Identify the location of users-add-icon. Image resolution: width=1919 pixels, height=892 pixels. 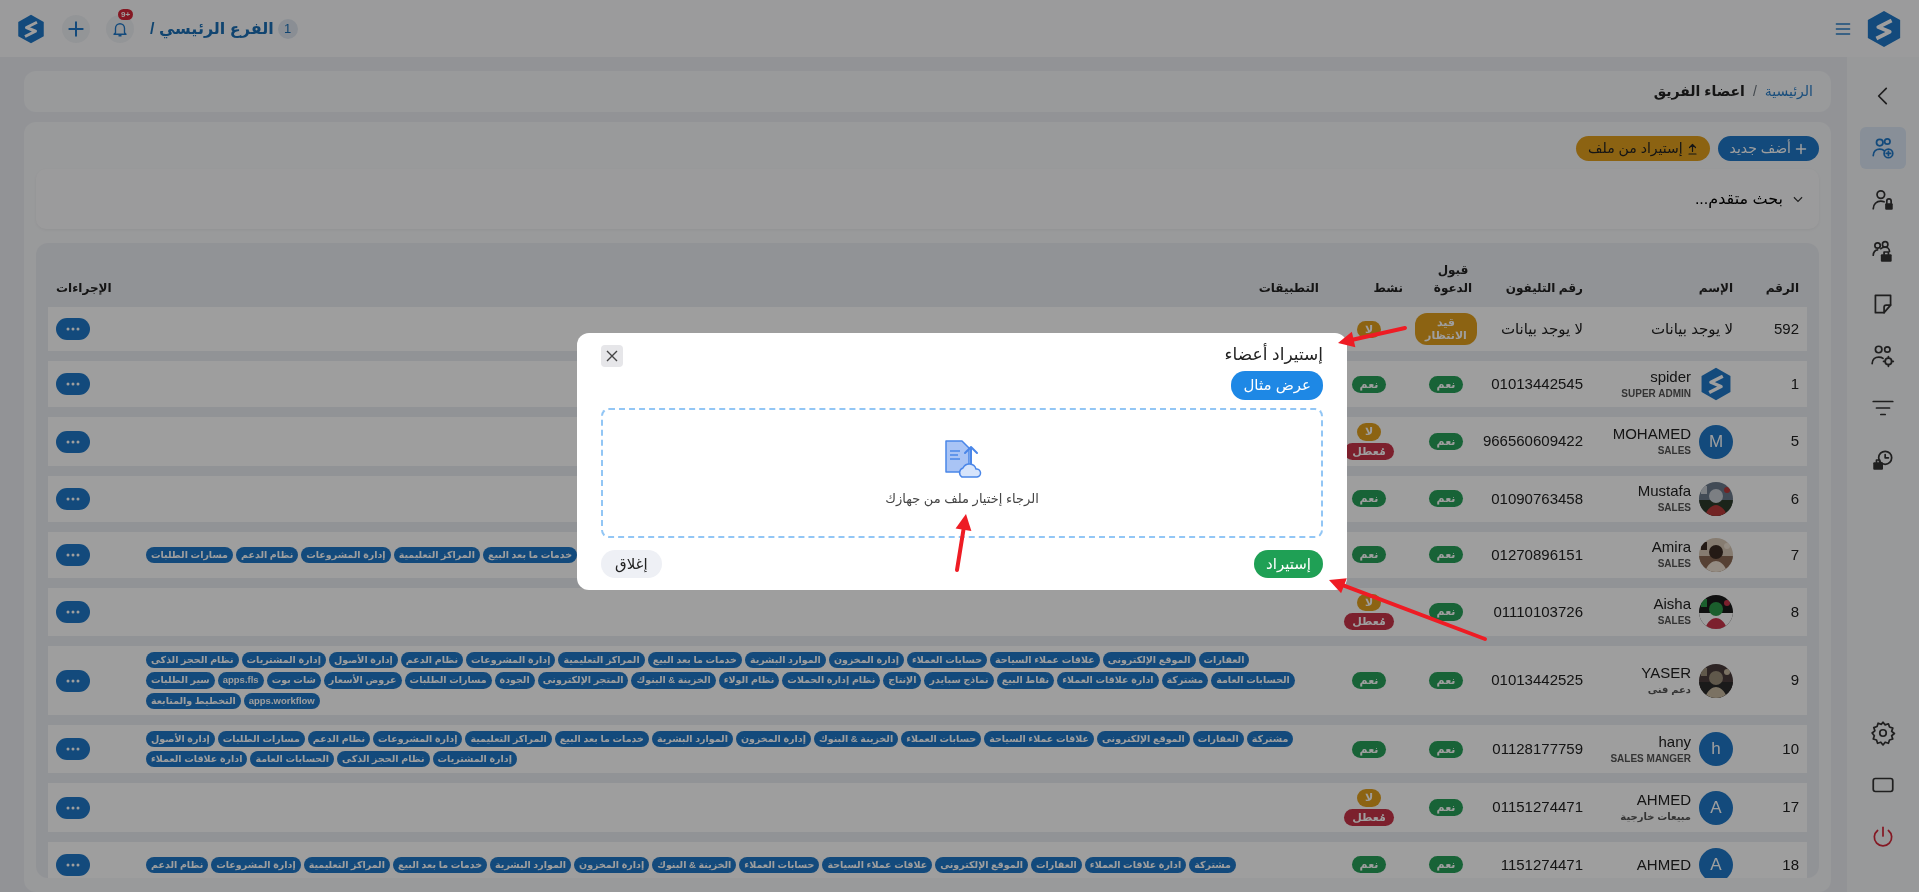
(1883, 148).